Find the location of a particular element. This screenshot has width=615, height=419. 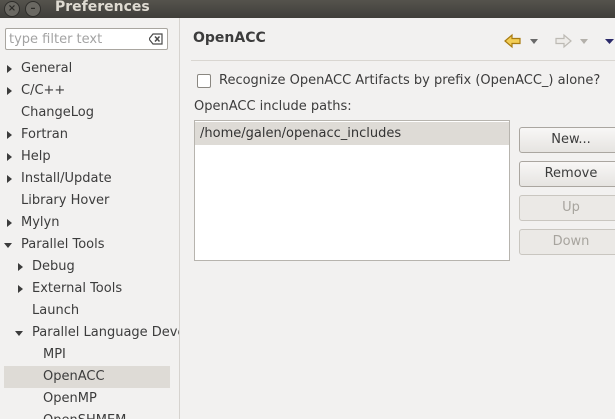

tree-item-label: Fortran is located at coordinates (44, 134).